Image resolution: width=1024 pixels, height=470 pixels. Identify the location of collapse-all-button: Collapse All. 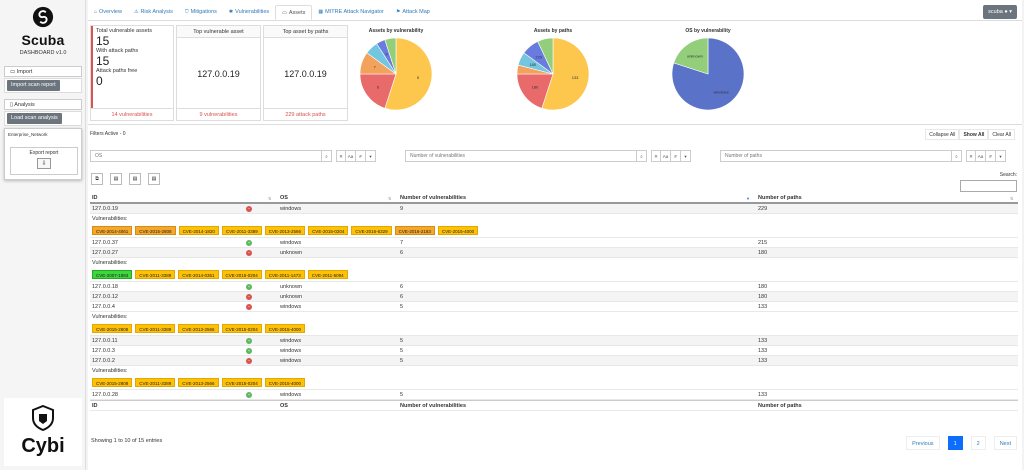
(942, 134).